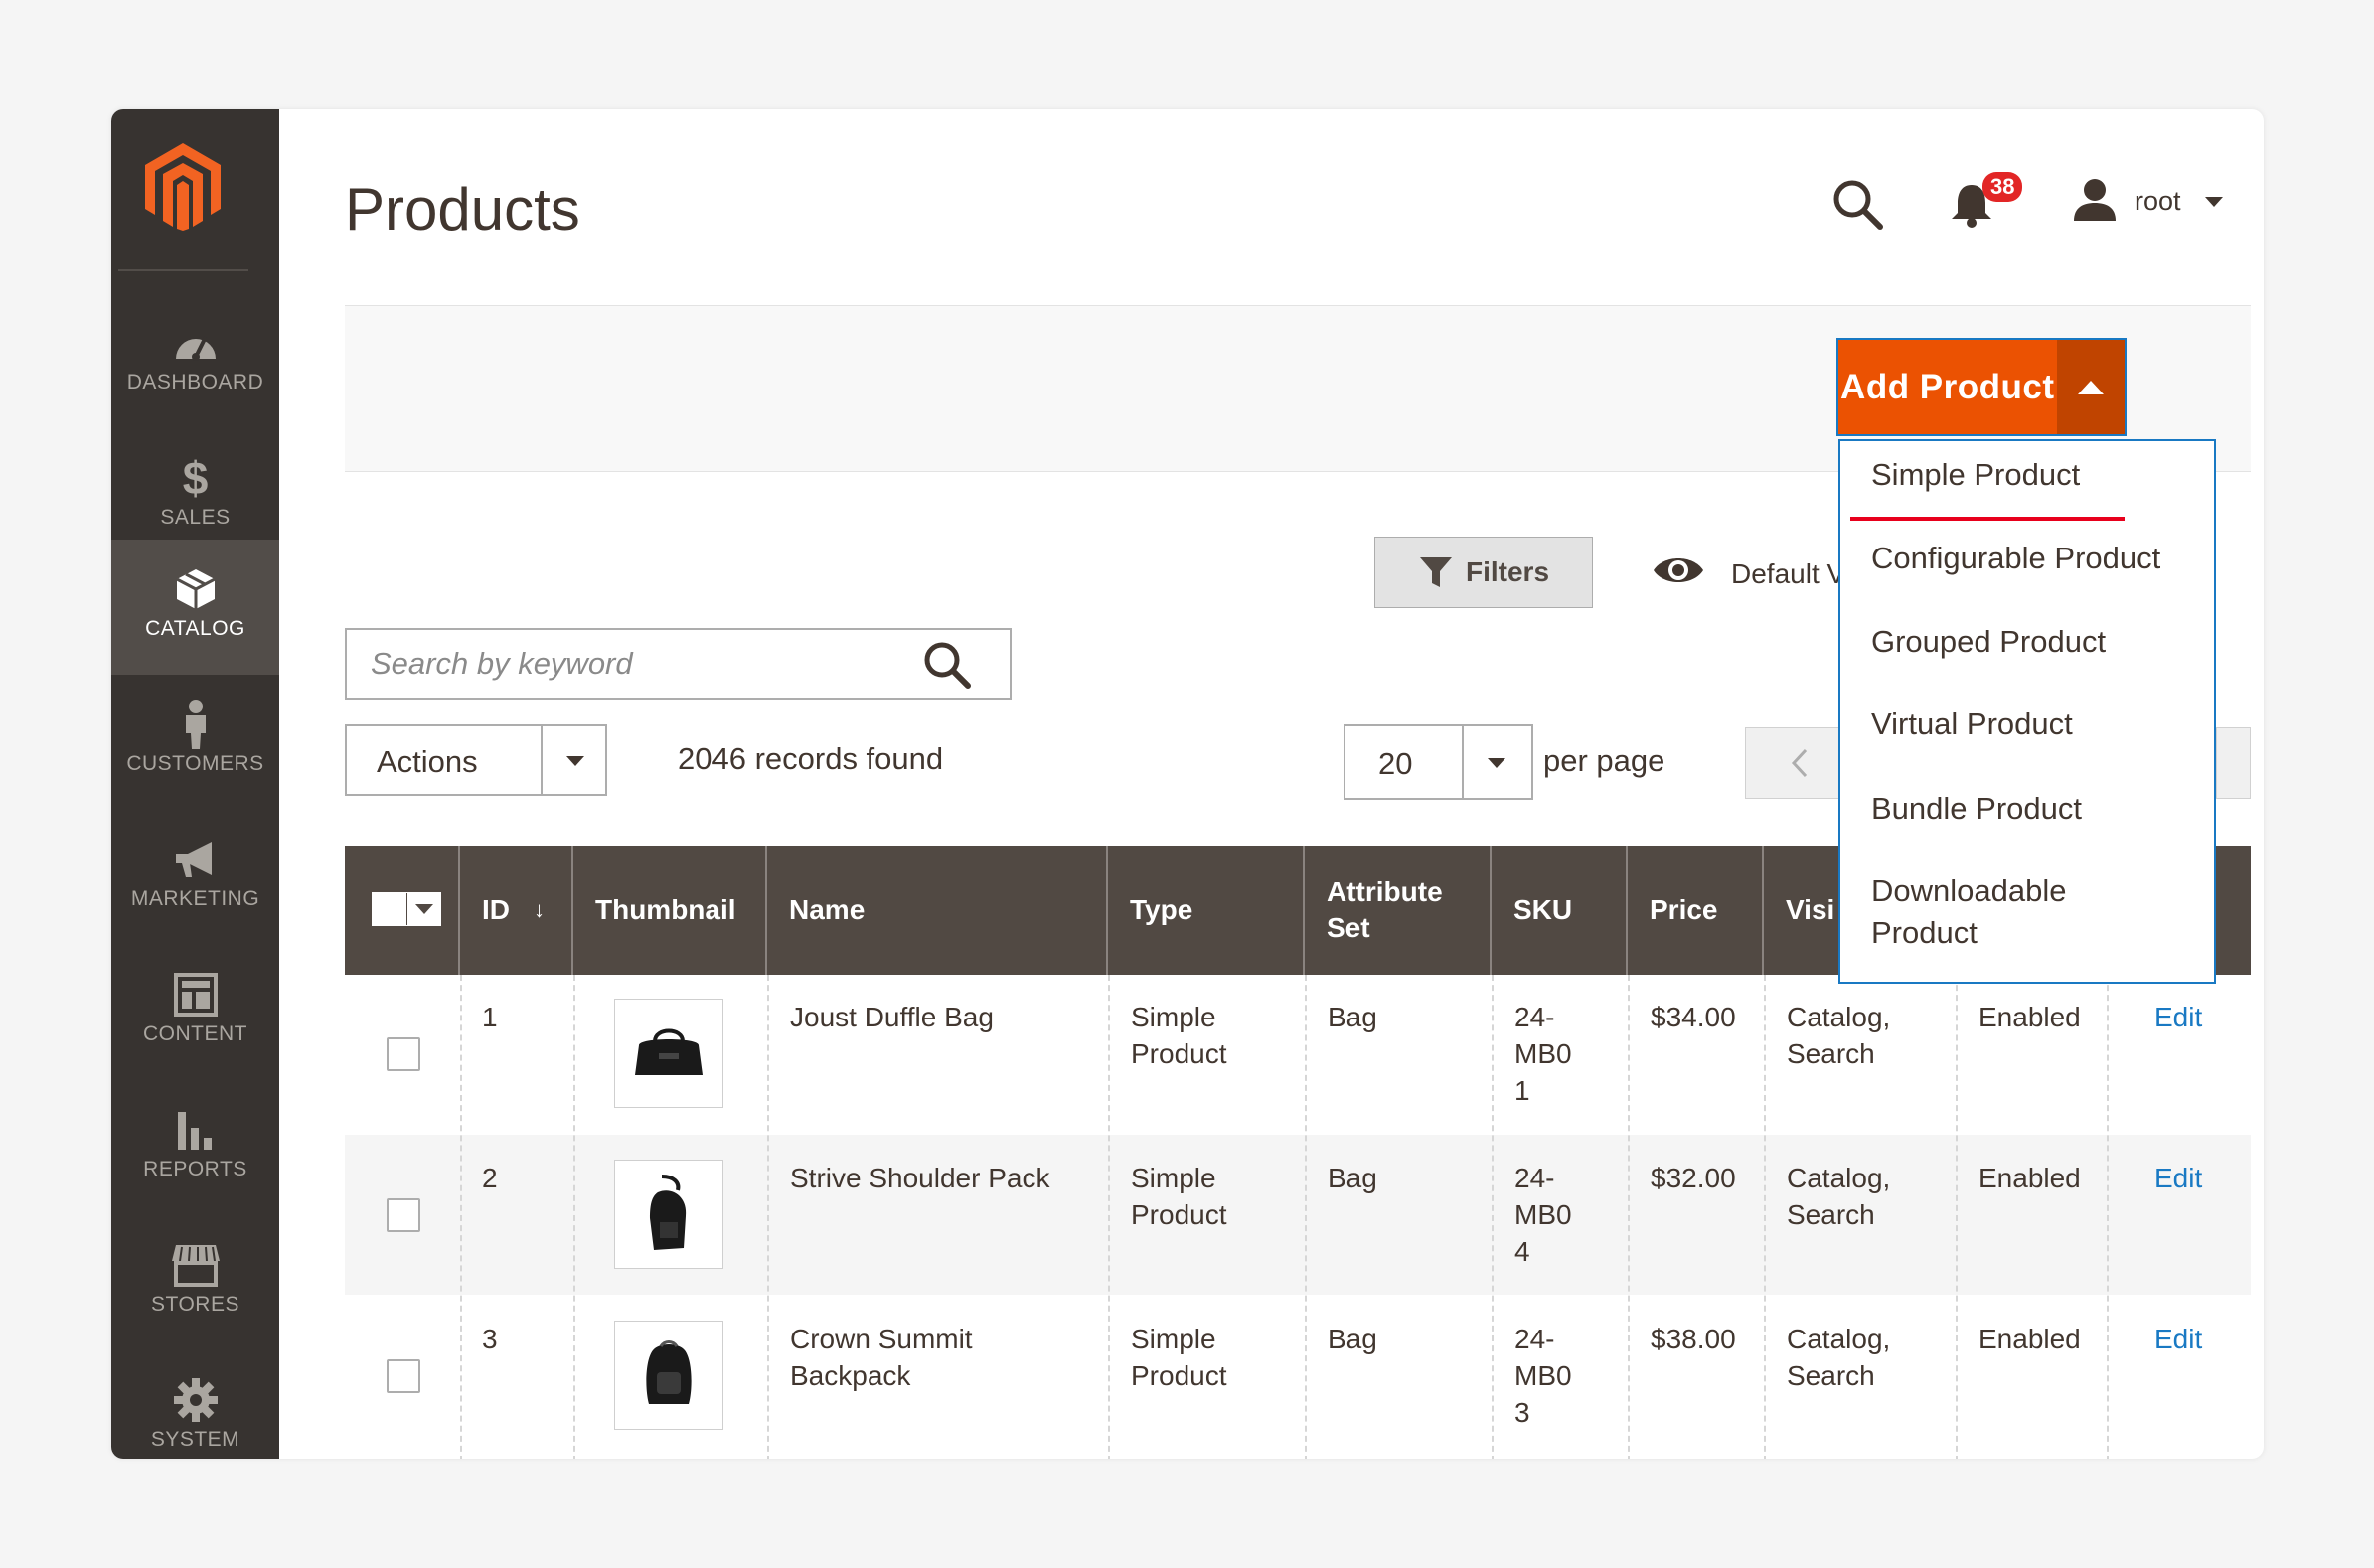  Describe the element at coordinates (195, 1305) in the screenshot. I see `sidebar-item-label: STORES` at that location.